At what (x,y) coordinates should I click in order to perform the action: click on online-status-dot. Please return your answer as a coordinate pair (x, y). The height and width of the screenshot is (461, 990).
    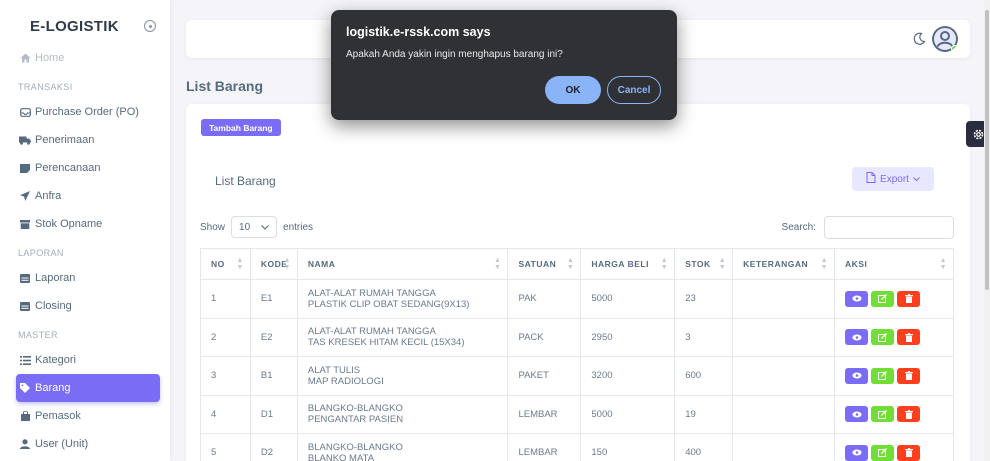
    Looking at the image, I should click on (954, 48).